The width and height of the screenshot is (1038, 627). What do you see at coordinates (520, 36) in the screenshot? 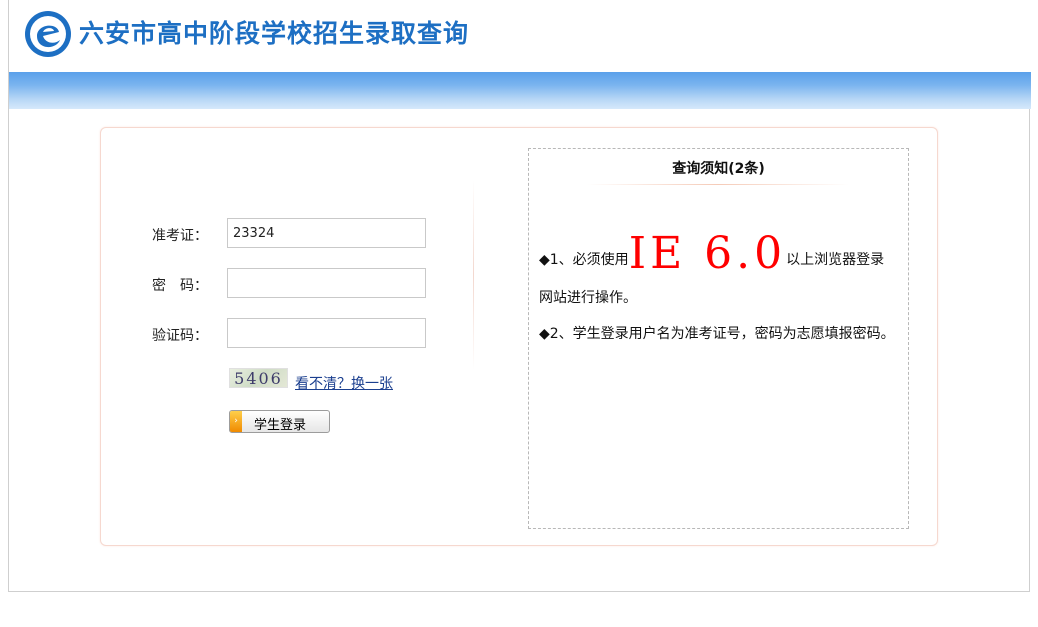
I see `header: 六安市高中阶段学校招生录取查询` at bounding box center [520, 36].